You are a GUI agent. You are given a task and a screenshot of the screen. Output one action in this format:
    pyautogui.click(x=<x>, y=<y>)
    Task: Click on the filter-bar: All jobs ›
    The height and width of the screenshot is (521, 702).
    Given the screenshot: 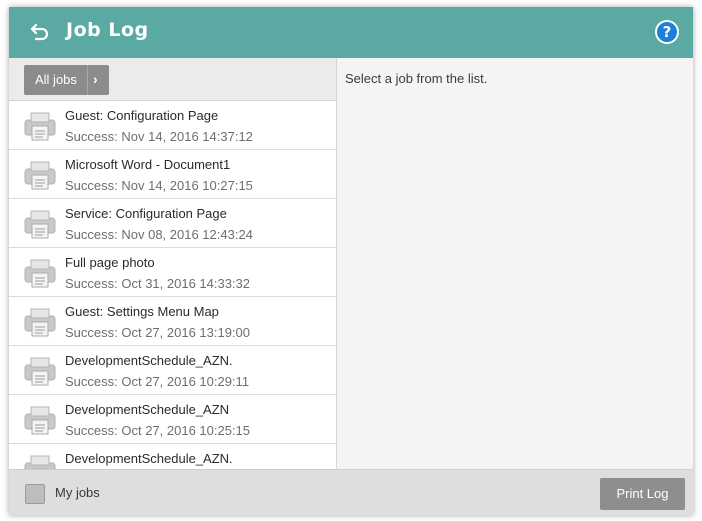 What is the action you would take?
    pyautogui.click(x=172, y=79)
    